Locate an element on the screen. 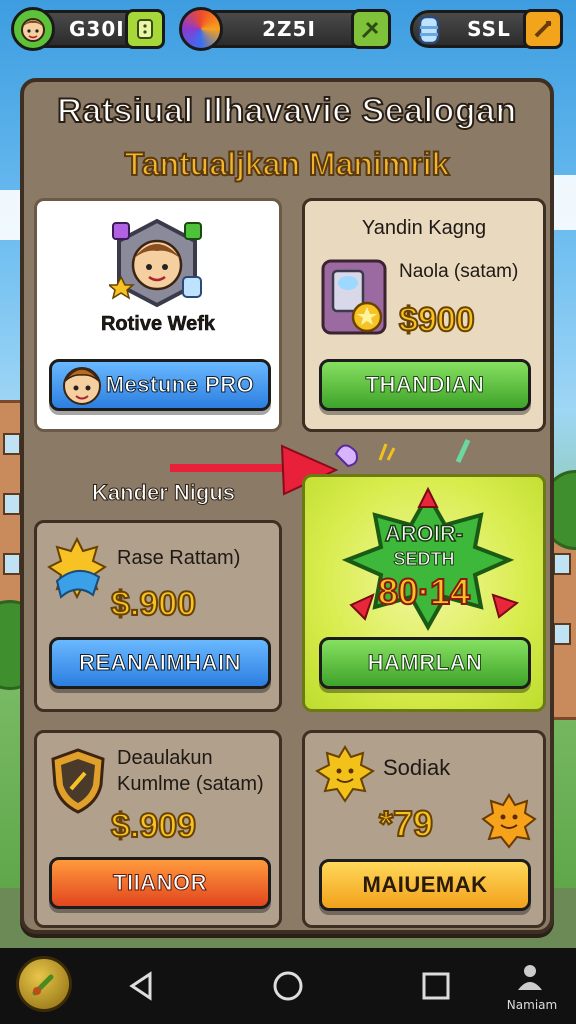 Image resolution: width=576 pixels, height=1024 pixels. featured-badge-line1: AROIR- is located at coordinates (424, 533).